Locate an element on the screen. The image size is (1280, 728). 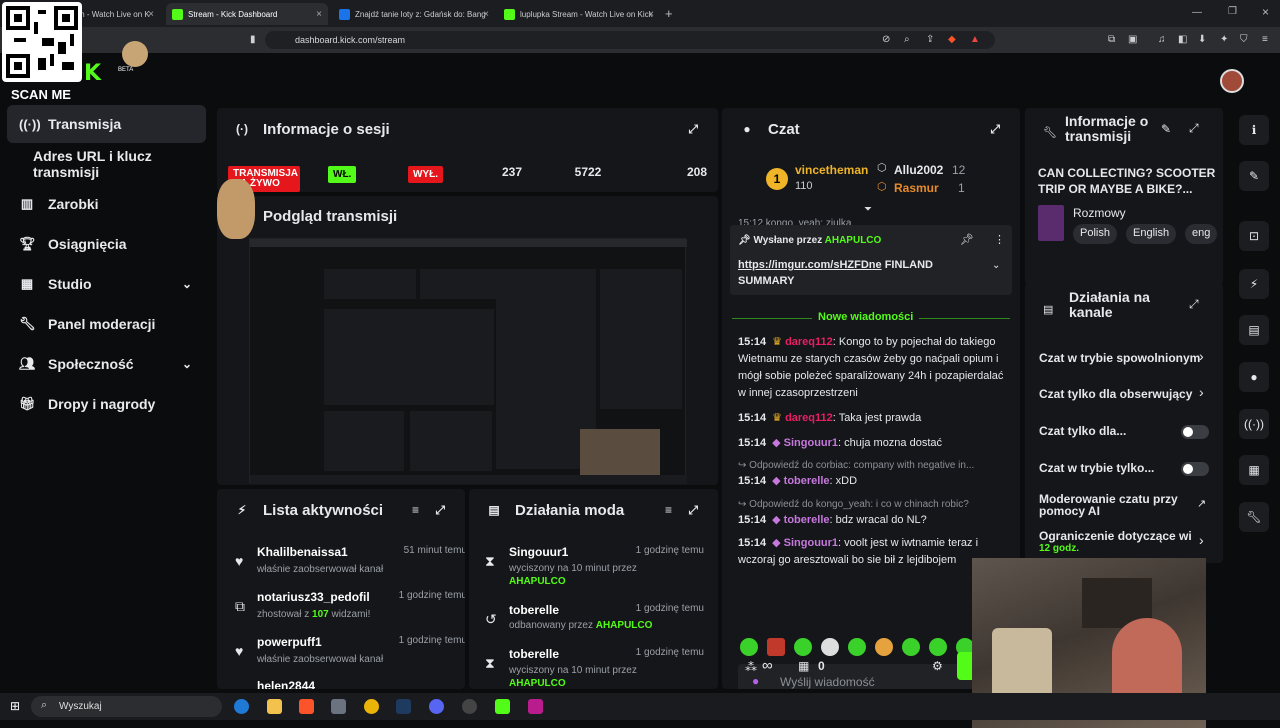
windows-start-icon: ⊞ is located at coordinates (15, 706).